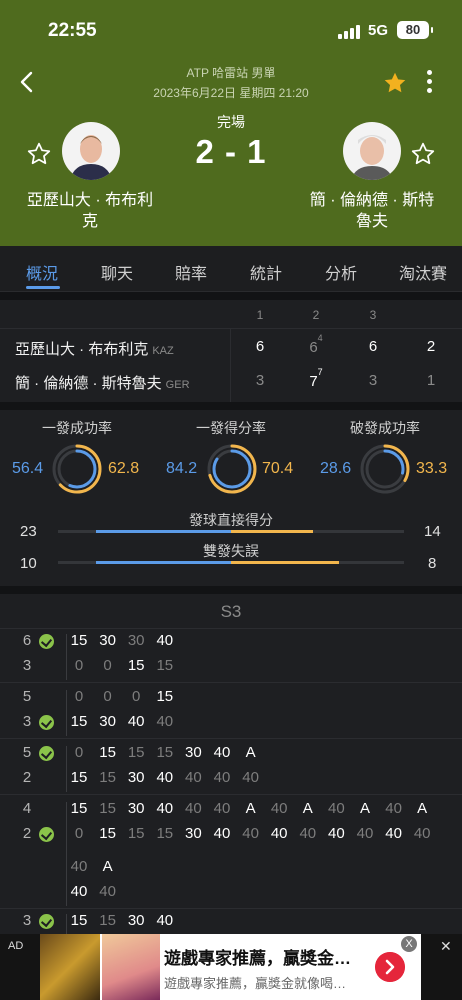 This screenshot has width=462, height=1000. I want to click on follow-player1-star-icon, so click(39, 154).